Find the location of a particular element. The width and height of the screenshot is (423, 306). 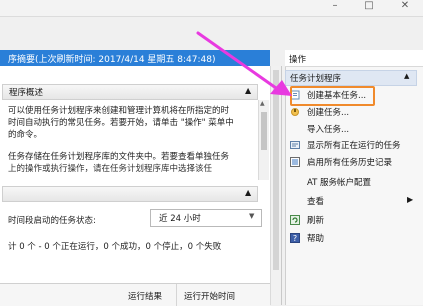

action-enable-history: 启用所有任务历史记录 is located at coordinates (350, 162).